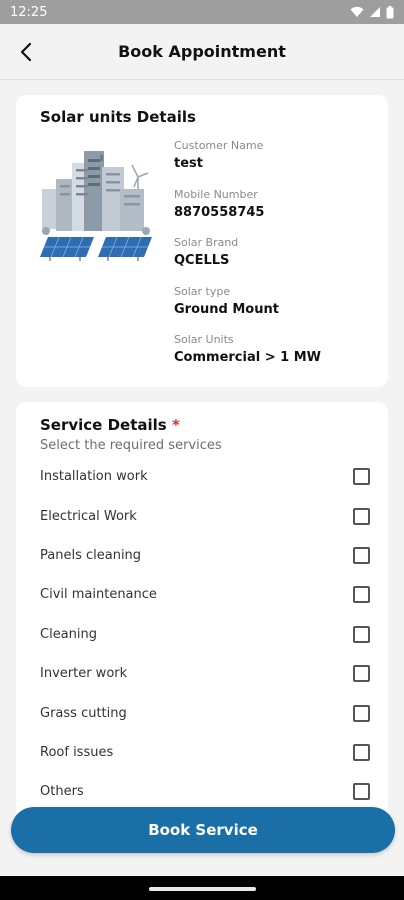 This screenshot has height=900, width=404. I want to click on service-option-others: Others, so click(202, 791).